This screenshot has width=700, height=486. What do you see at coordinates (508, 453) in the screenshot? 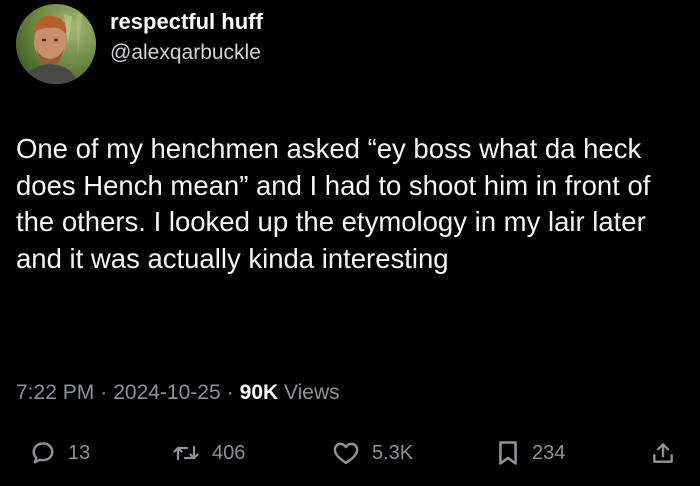
I see `bookmark-icon` at bounding box center [508, 453].